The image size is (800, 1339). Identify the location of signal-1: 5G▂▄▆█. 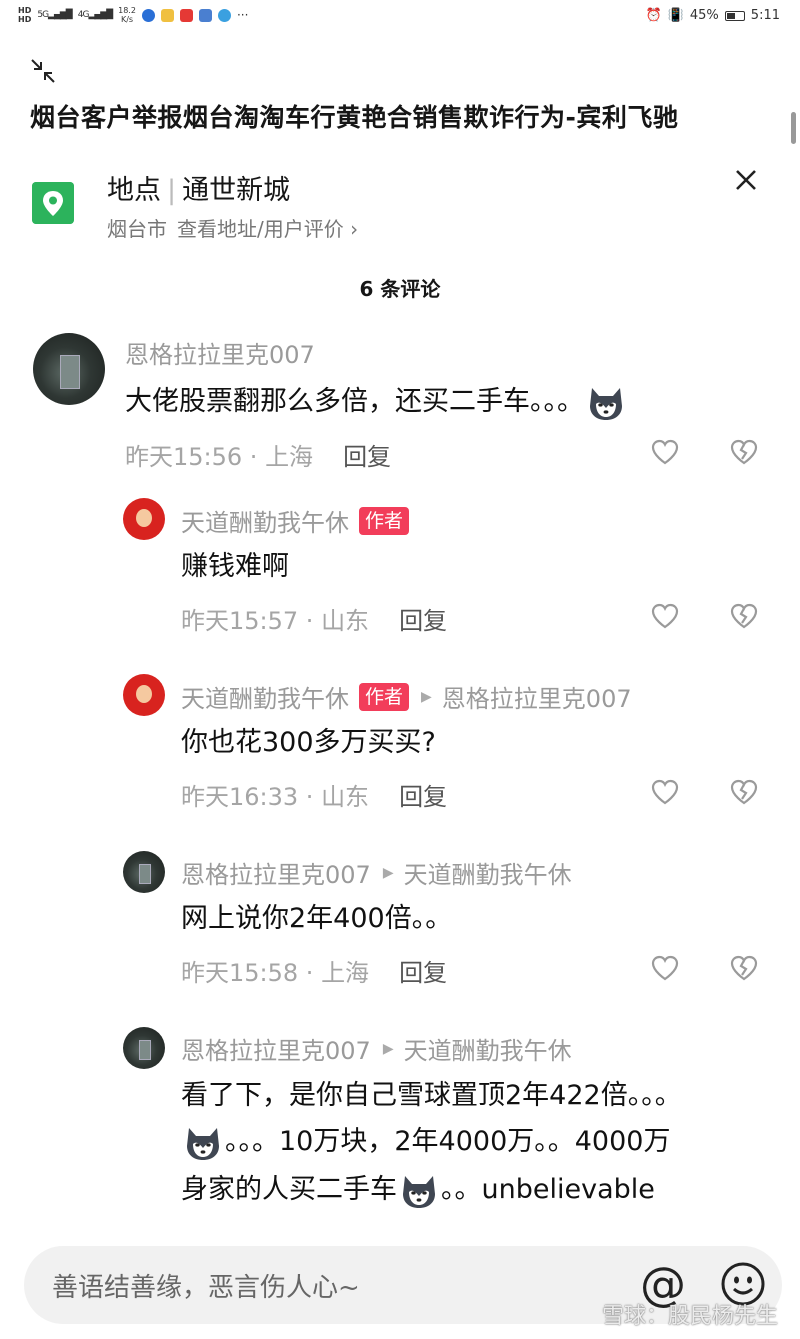
(54, 15).